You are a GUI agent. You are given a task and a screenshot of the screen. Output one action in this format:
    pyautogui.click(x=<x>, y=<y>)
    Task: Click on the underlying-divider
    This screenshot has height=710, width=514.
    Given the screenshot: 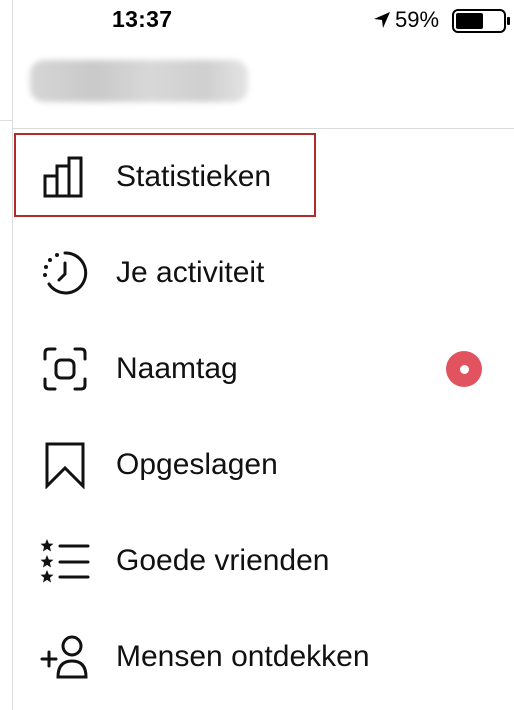 What is the action you would take?
    pyautogui.click(x=6, y=120)
    